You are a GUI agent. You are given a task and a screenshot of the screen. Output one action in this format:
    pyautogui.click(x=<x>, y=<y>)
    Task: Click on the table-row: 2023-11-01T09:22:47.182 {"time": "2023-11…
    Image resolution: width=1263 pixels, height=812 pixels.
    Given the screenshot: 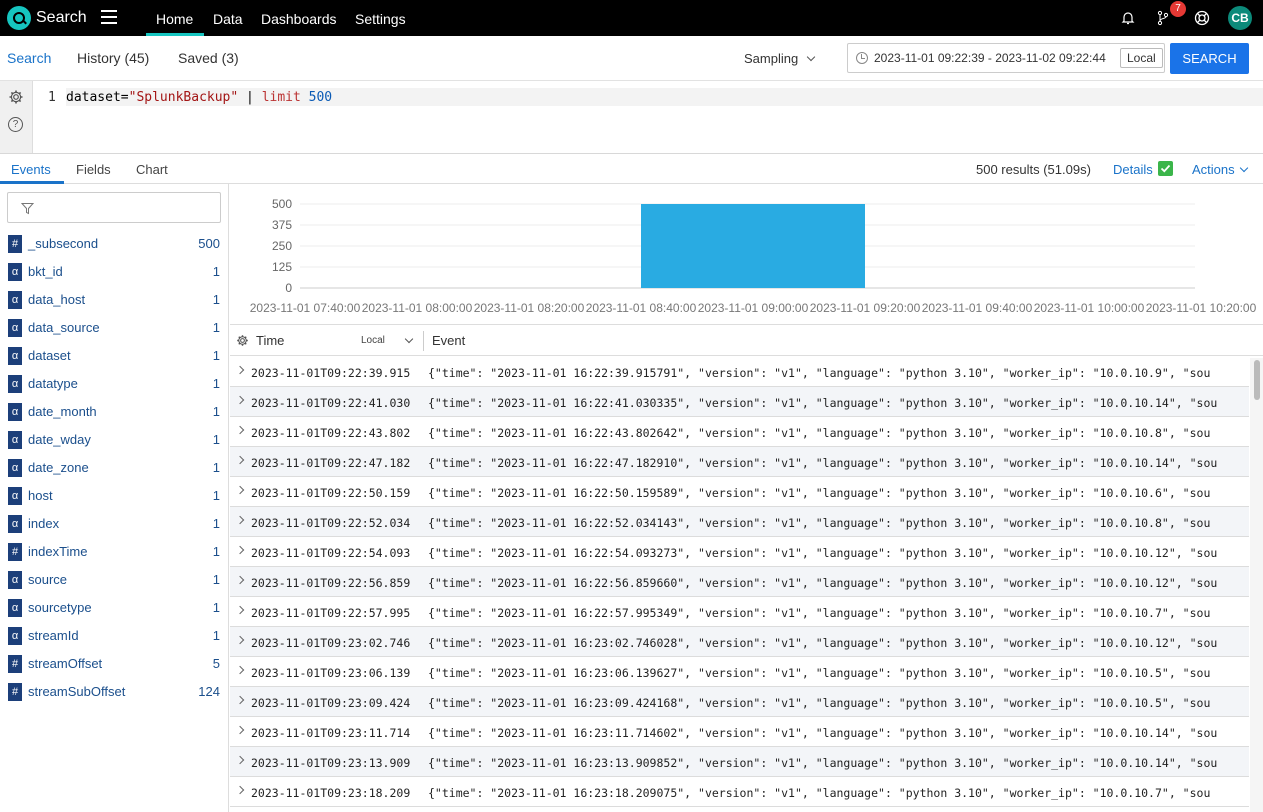 What is the action you would take?
    pyautogui.click(x=739, y=462)
    